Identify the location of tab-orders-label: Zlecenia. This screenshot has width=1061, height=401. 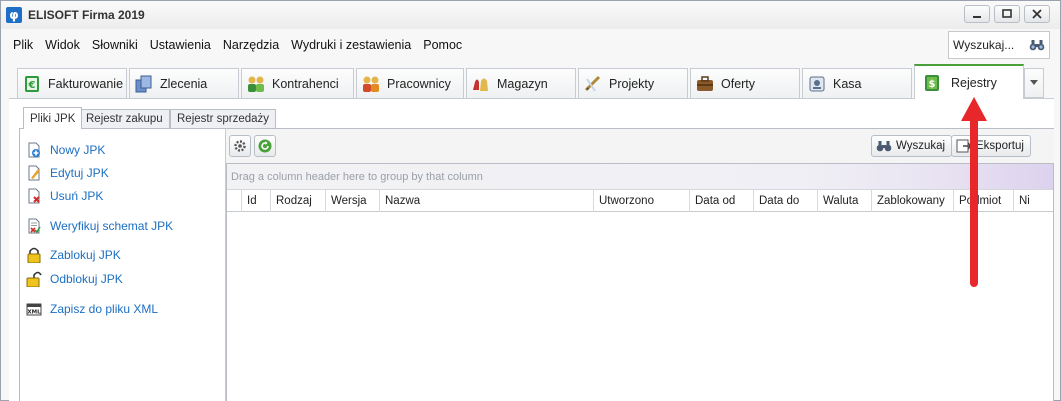
(184, 83).